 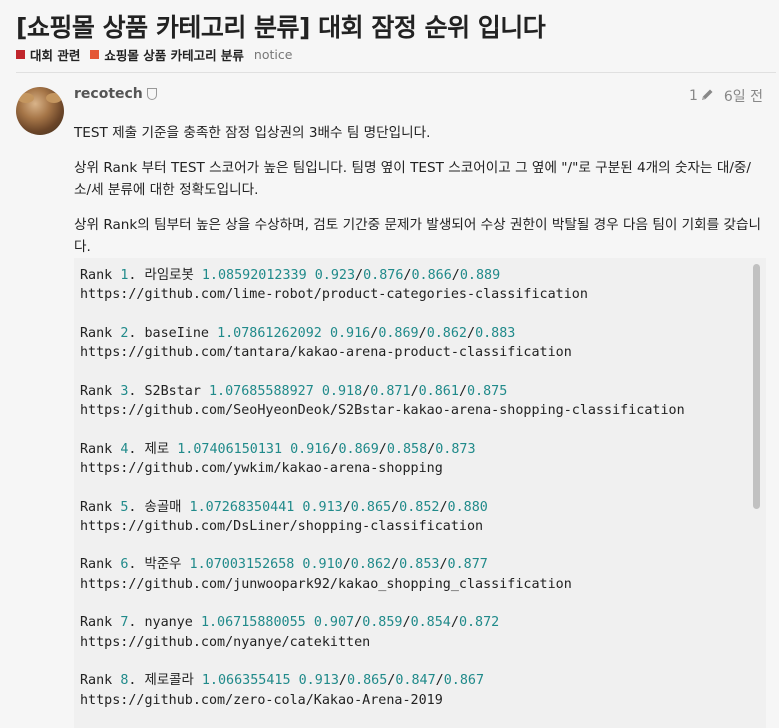 What do you see at coordinates (495, 333) in the screenshot?
I see `accuracy-value: 0.883` at bounding box center [495, 333].